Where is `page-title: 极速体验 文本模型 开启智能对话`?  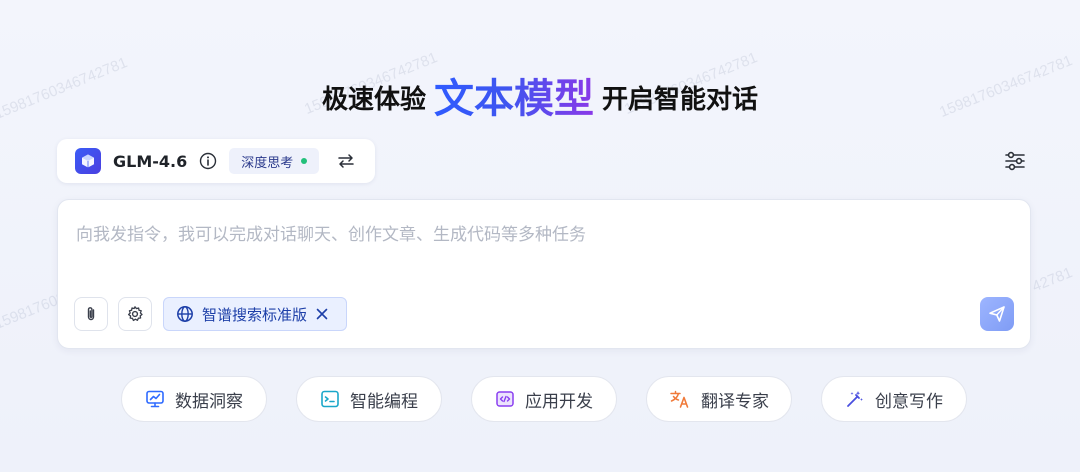 page-title: 极速体验 文本模型 开启智能对话 is located at coordinates (540, 95).